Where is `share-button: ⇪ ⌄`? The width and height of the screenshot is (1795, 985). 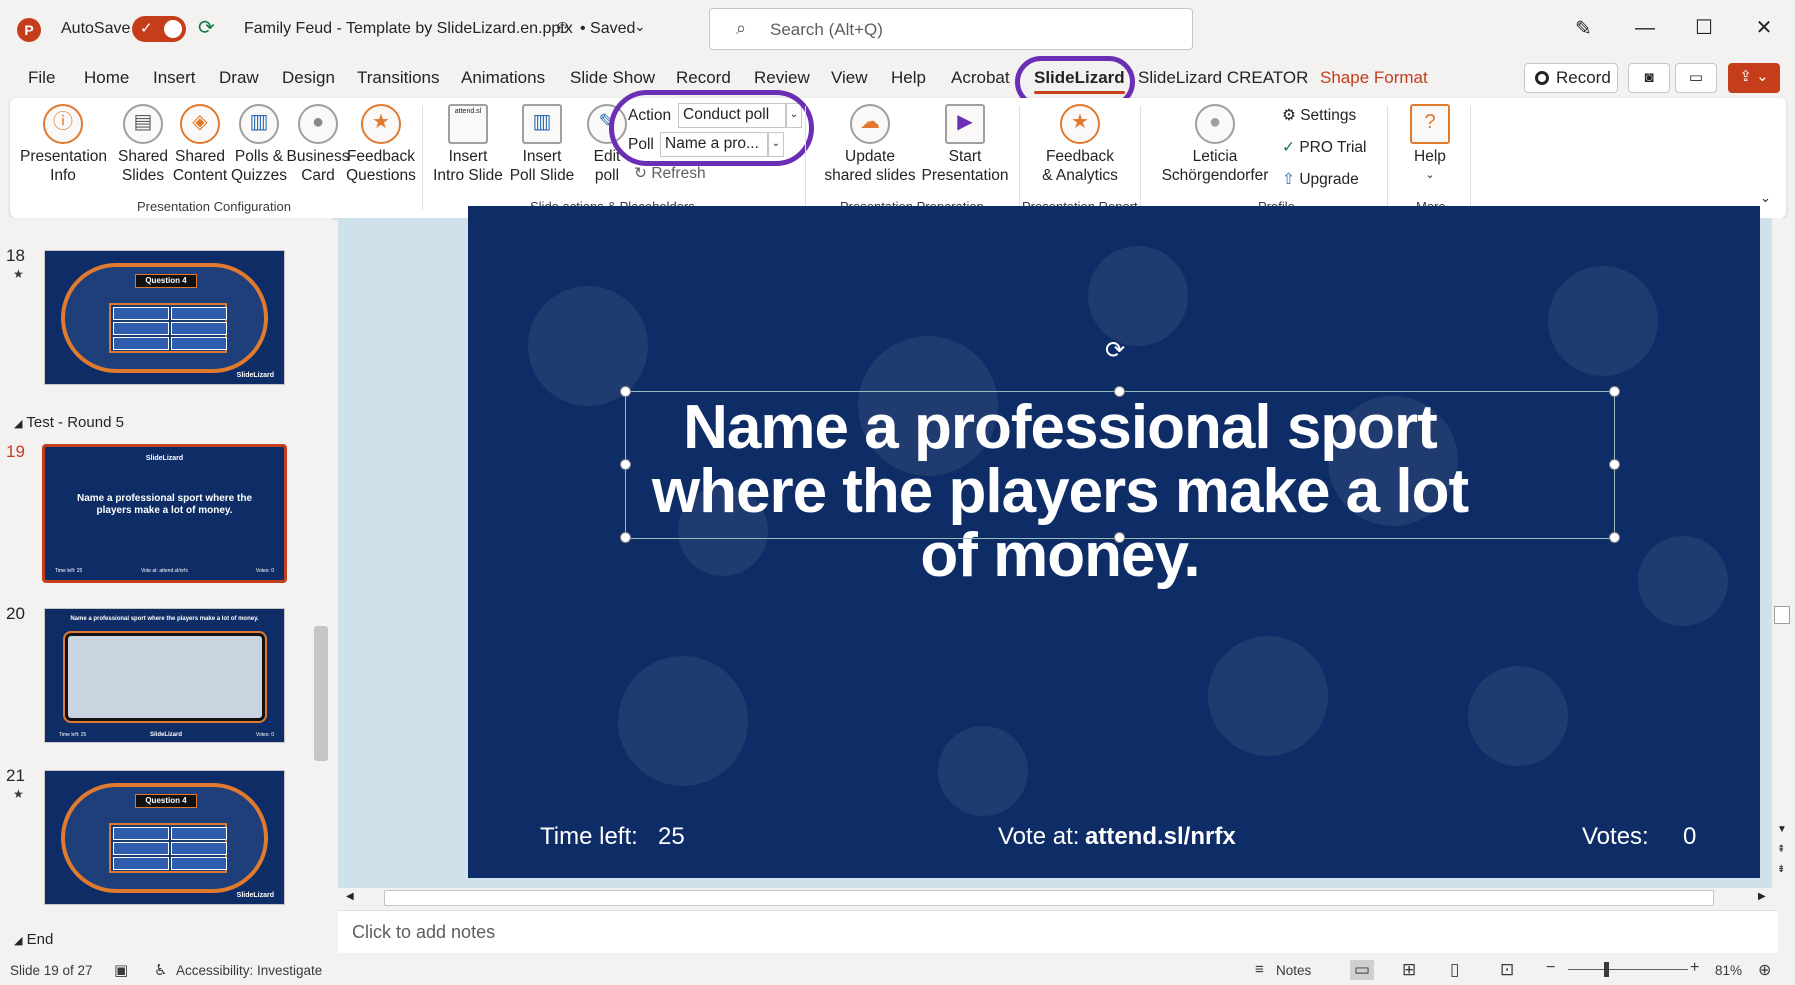
share-button: ⇪ ⌄ is located at coordinates (1754, 78).